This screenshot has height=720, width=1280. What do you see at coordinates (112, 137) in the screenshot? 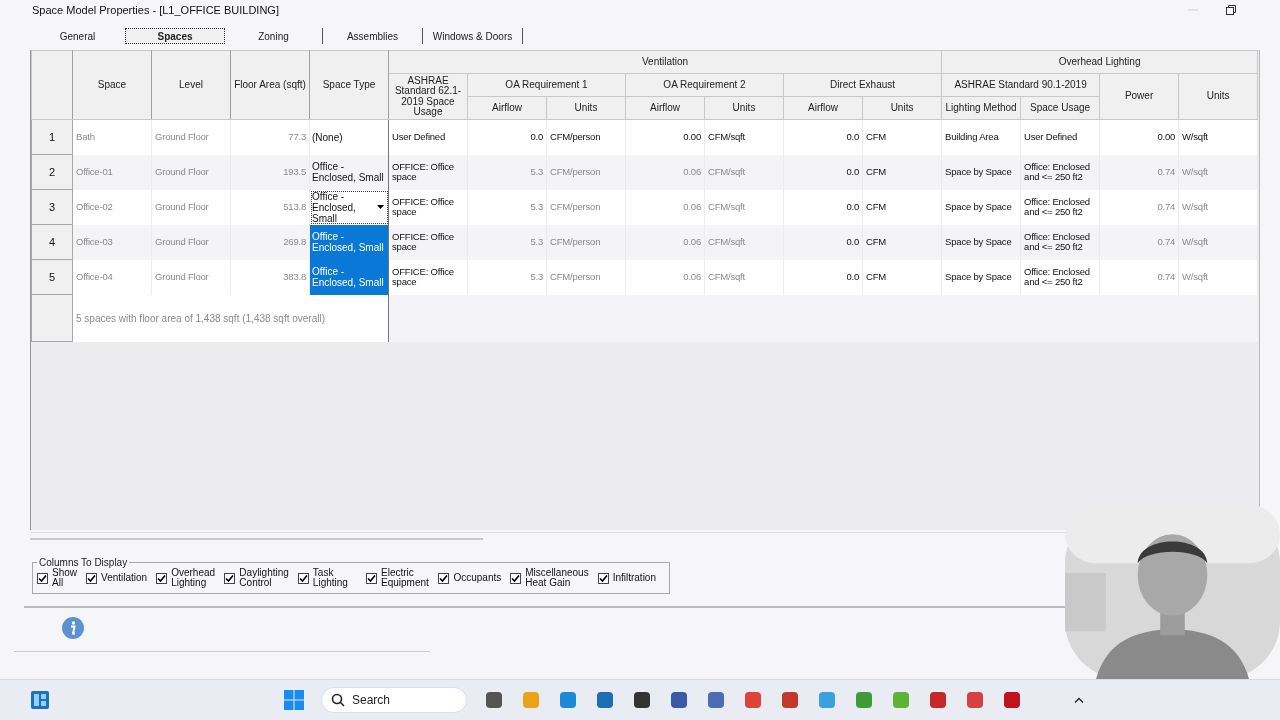
I see `table-cell: Bath` at bounding box center [112, 137].